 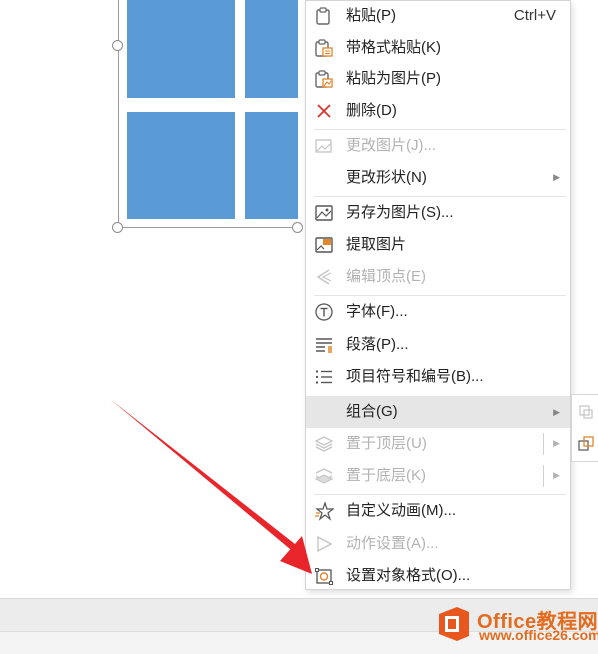 What do you see at coordinates (454, 624) in the screenshot?
I see `office-logo-icon` at bounding box center [454, 624].